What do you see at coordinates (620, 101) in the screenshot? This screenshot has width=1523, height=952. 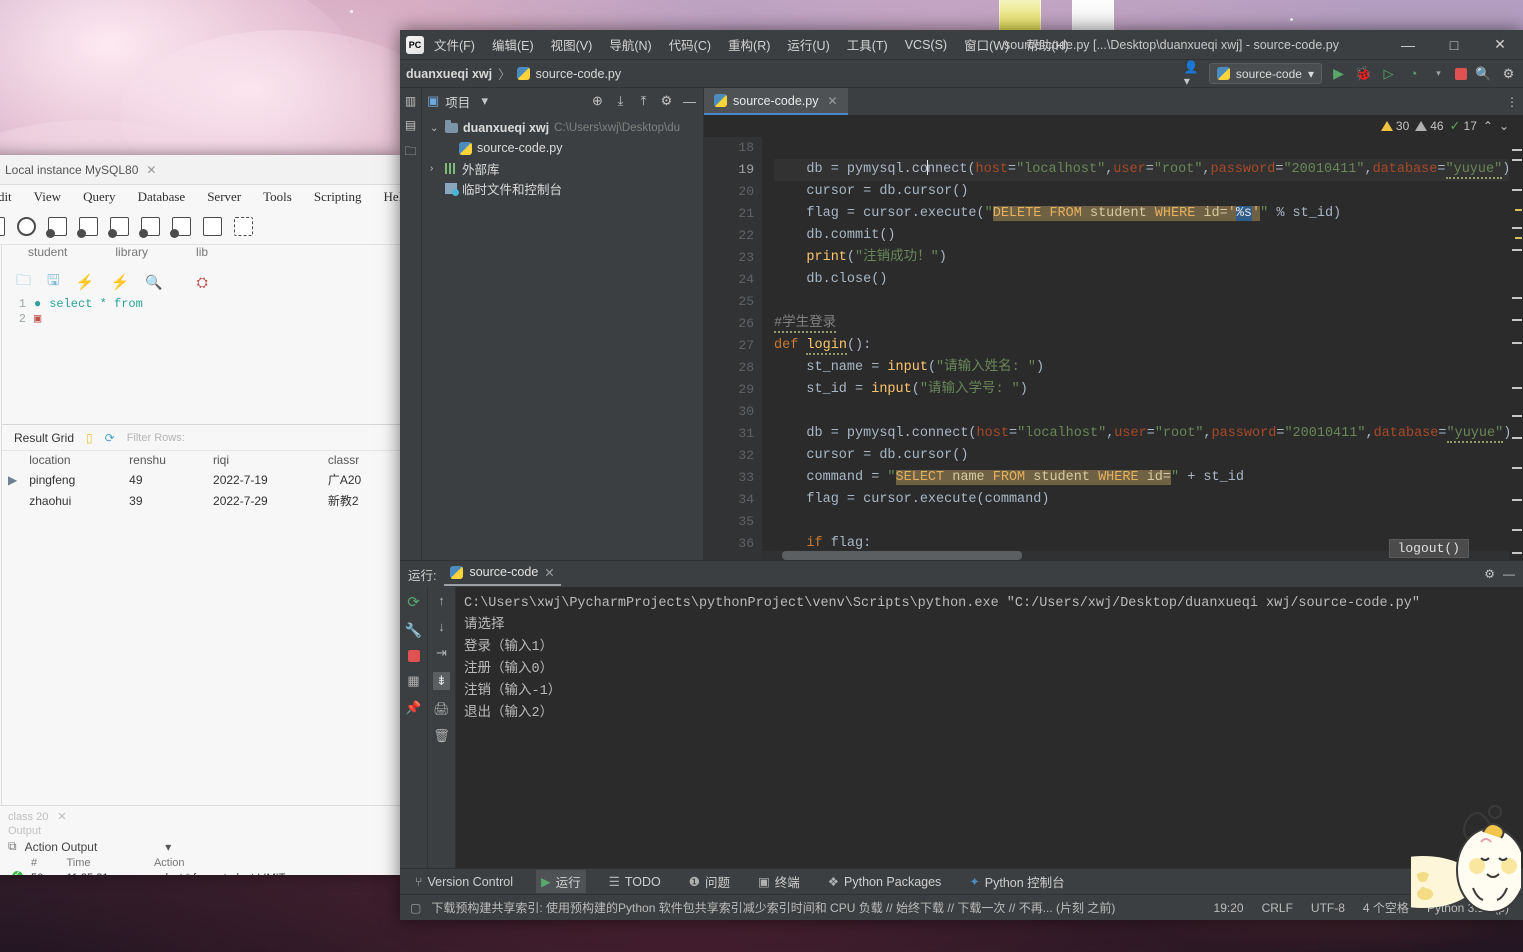 I see `expand-all-icon: ⤓` at bounding box center [620, 101].